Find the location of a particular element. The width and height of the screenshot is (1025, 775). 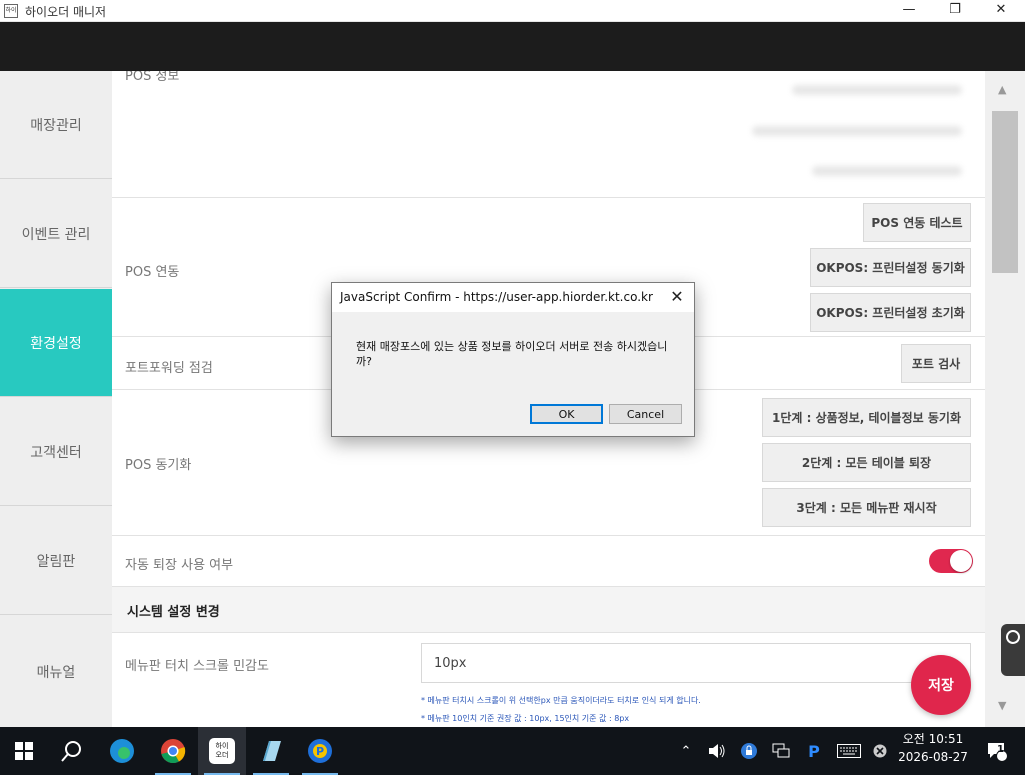

pos-app-icon: P is located at coordinates (320, 751).